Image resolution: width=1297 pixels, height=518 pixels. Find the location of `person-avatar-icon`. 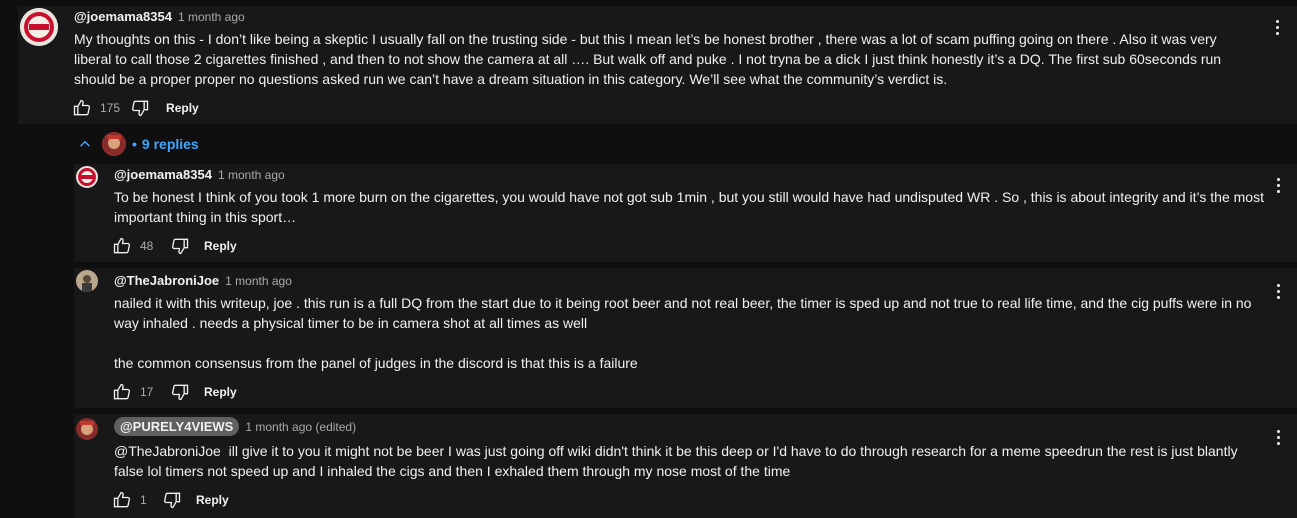

person-avatar-icon is located at coordinates (87, 281).